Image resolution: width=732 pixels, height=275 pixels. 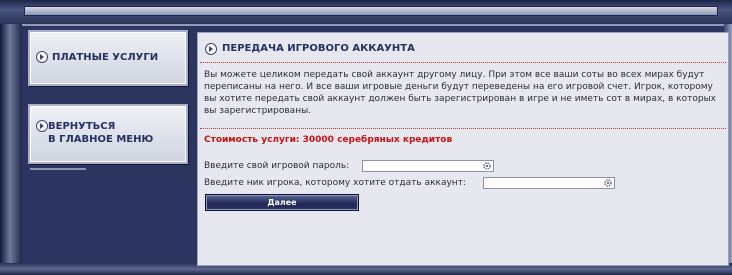 I want to click on description-divider, so click(x=463, y=128).